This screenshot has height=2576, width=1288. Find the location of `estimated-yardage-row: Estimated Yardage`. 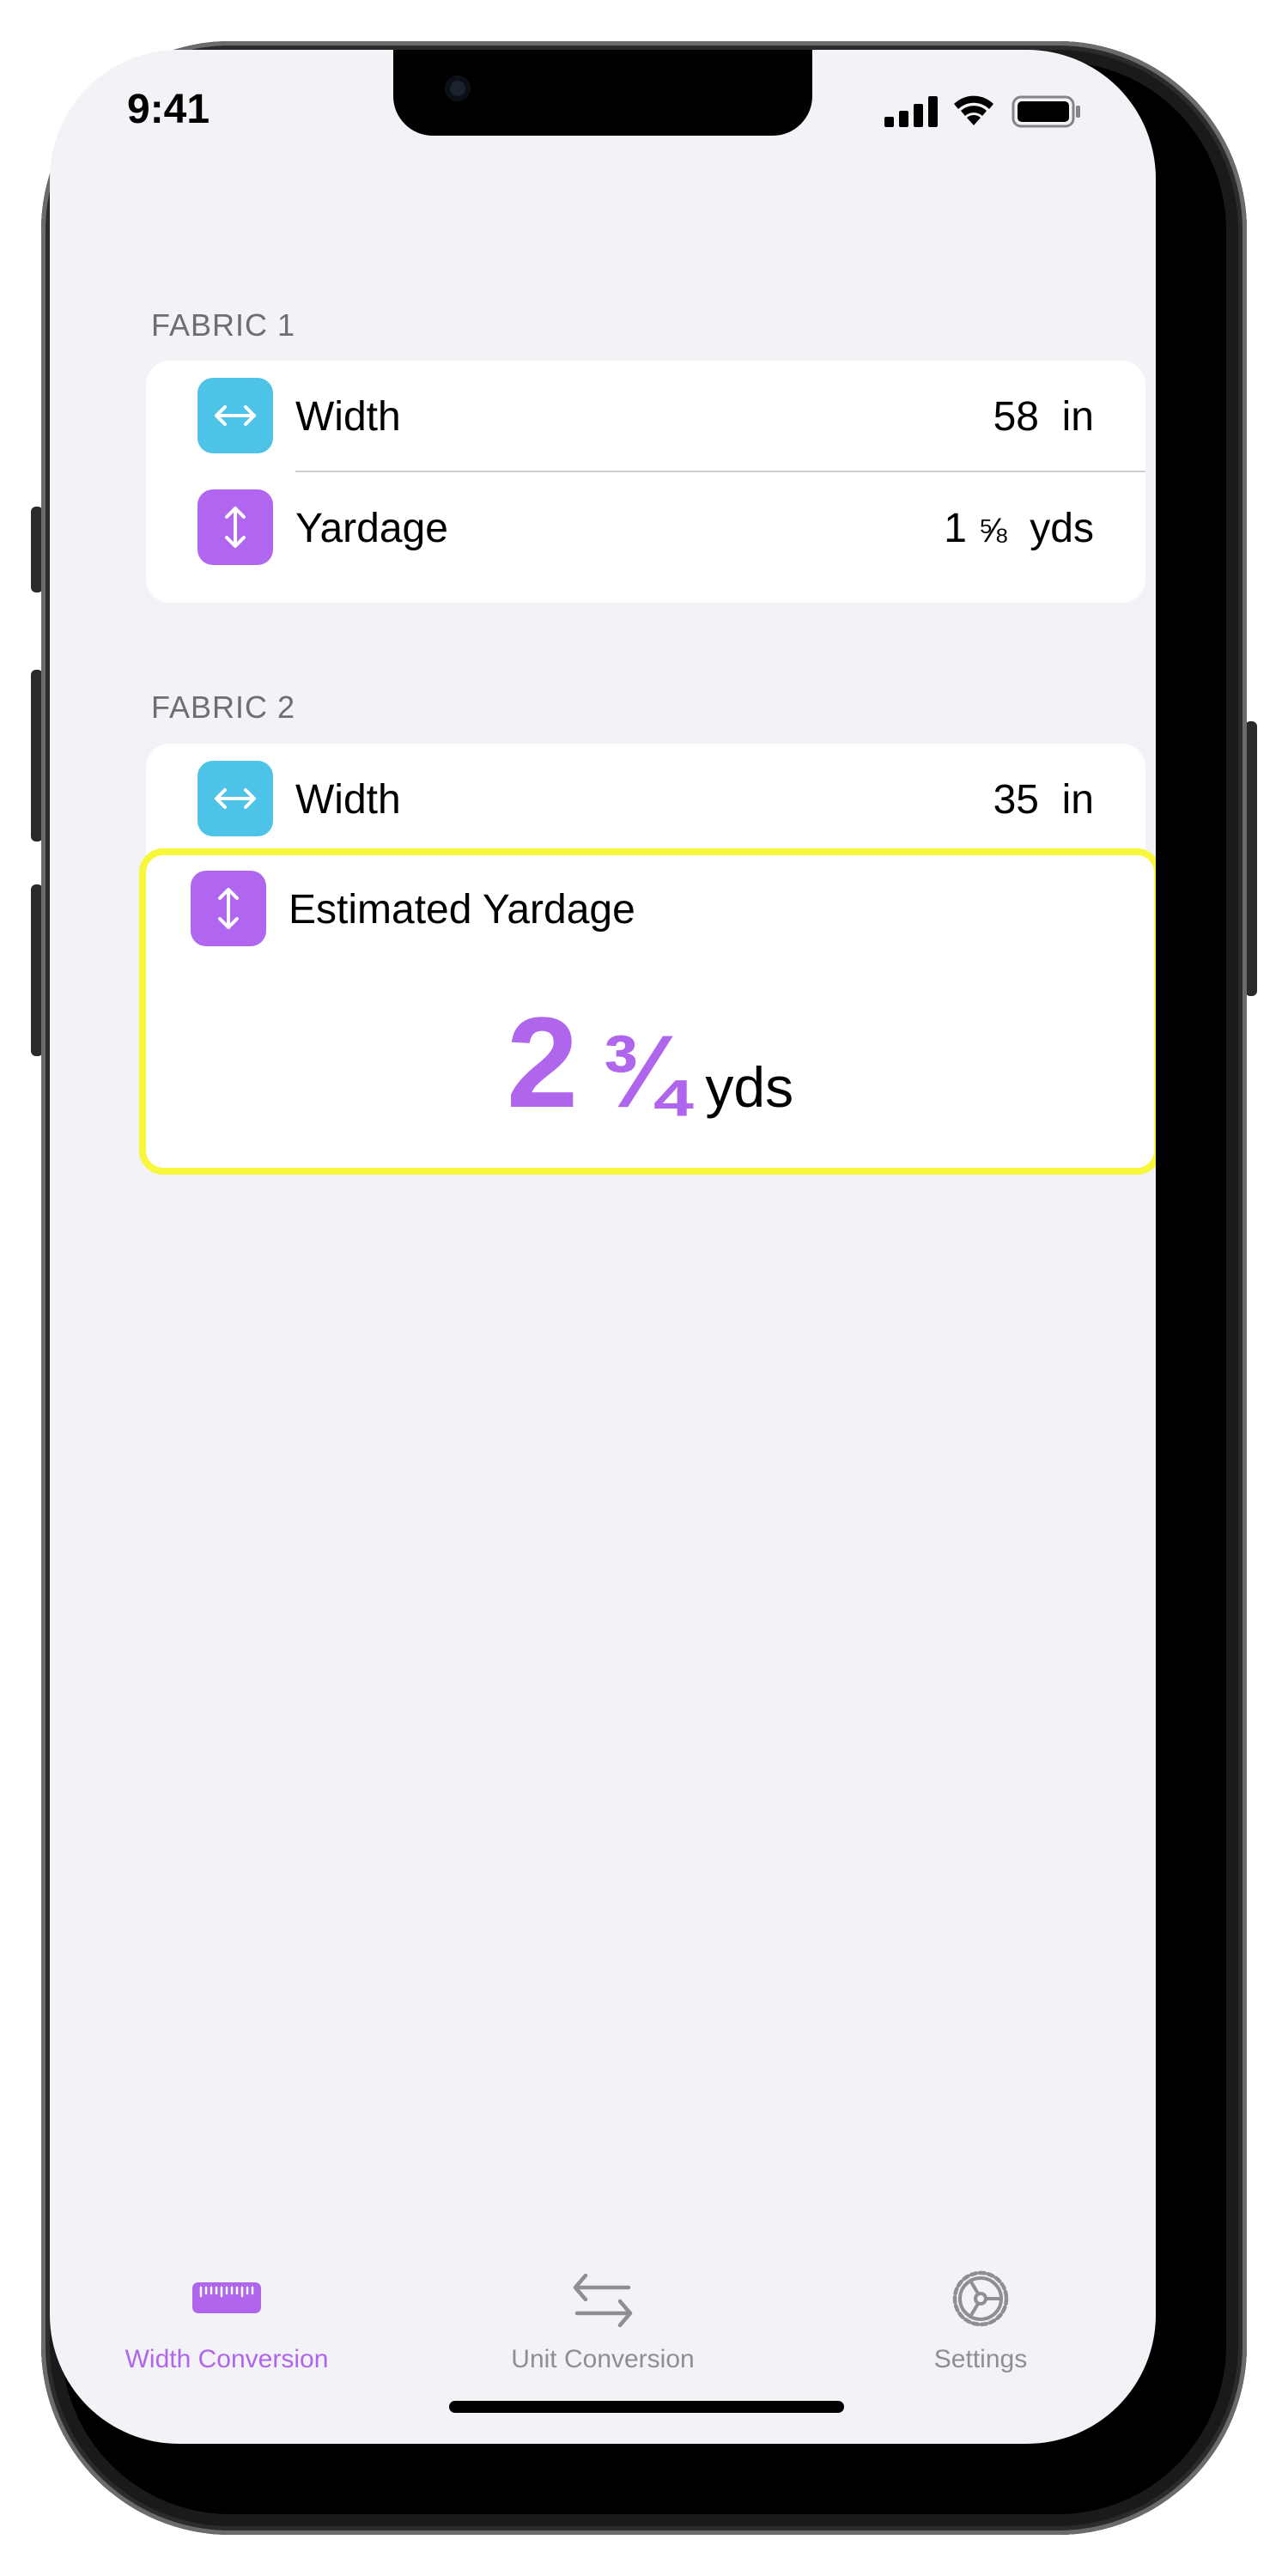

estimated-yardage-row: Estimated Yardage is located at coordinates (639, 908).